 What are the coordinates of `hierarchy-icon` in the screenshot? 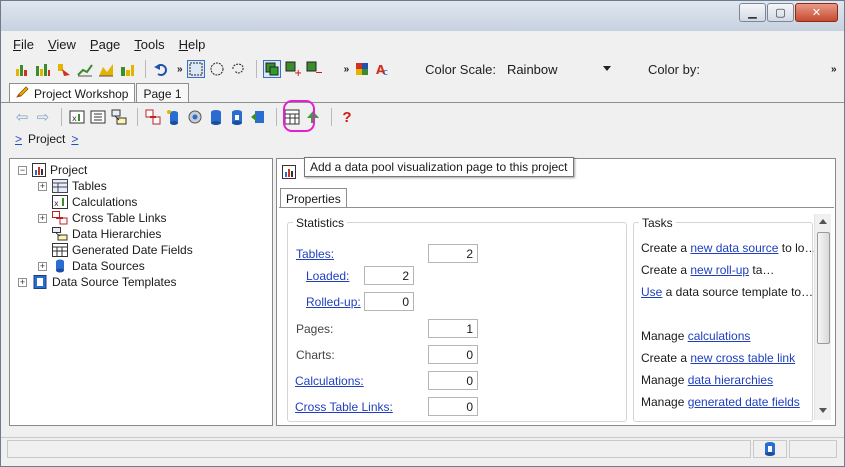 It's located at (119, 117).